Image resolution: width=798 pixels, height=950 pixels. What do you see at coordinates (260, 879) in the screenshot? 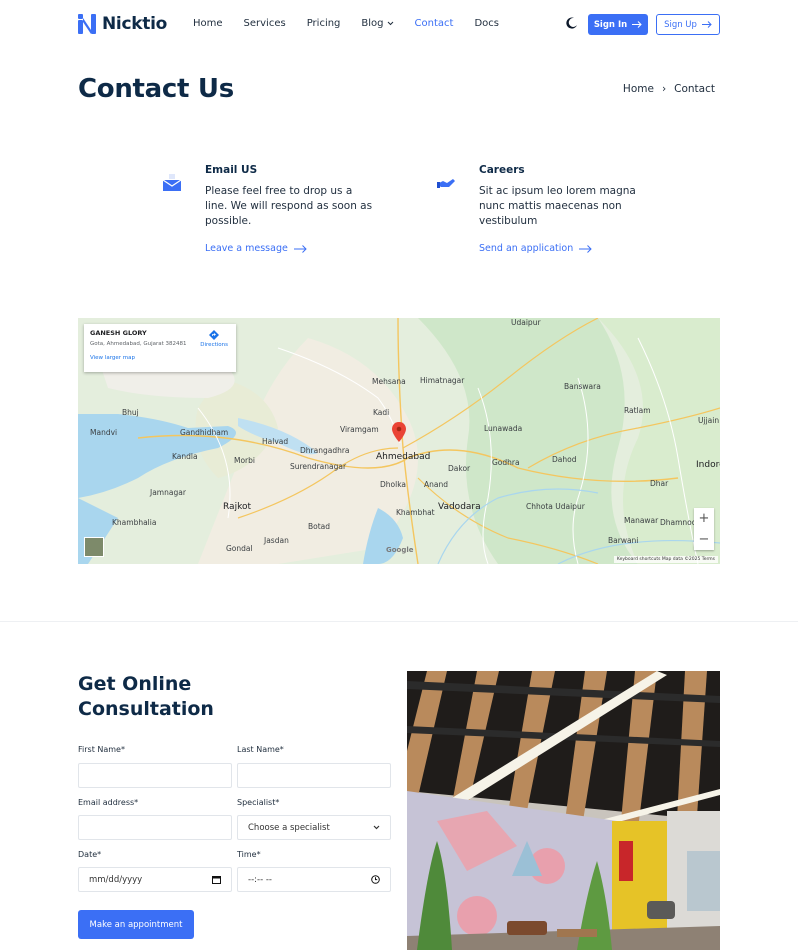
I see `time-placeholder: --:-- --` at bounding box center [260, 879].